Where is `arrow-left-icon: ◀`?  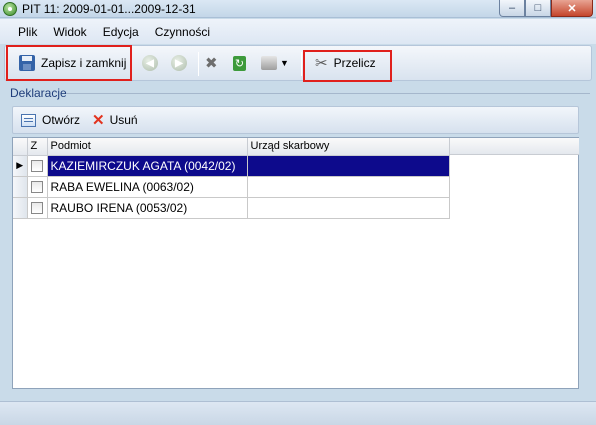
arrow-left-icon: ◀ is located at coordinates (150, 63).